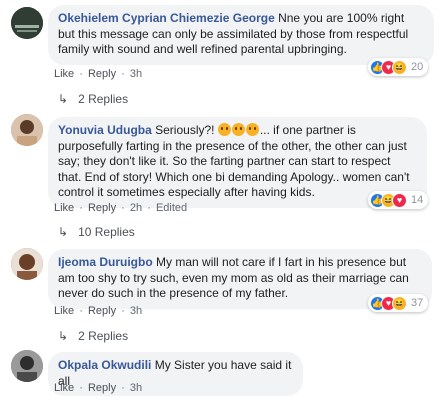 The image size is (447, 402). Describe the element at coordinates (417, 303) in the screenshot. I see `reaction-count: 37` at that location.